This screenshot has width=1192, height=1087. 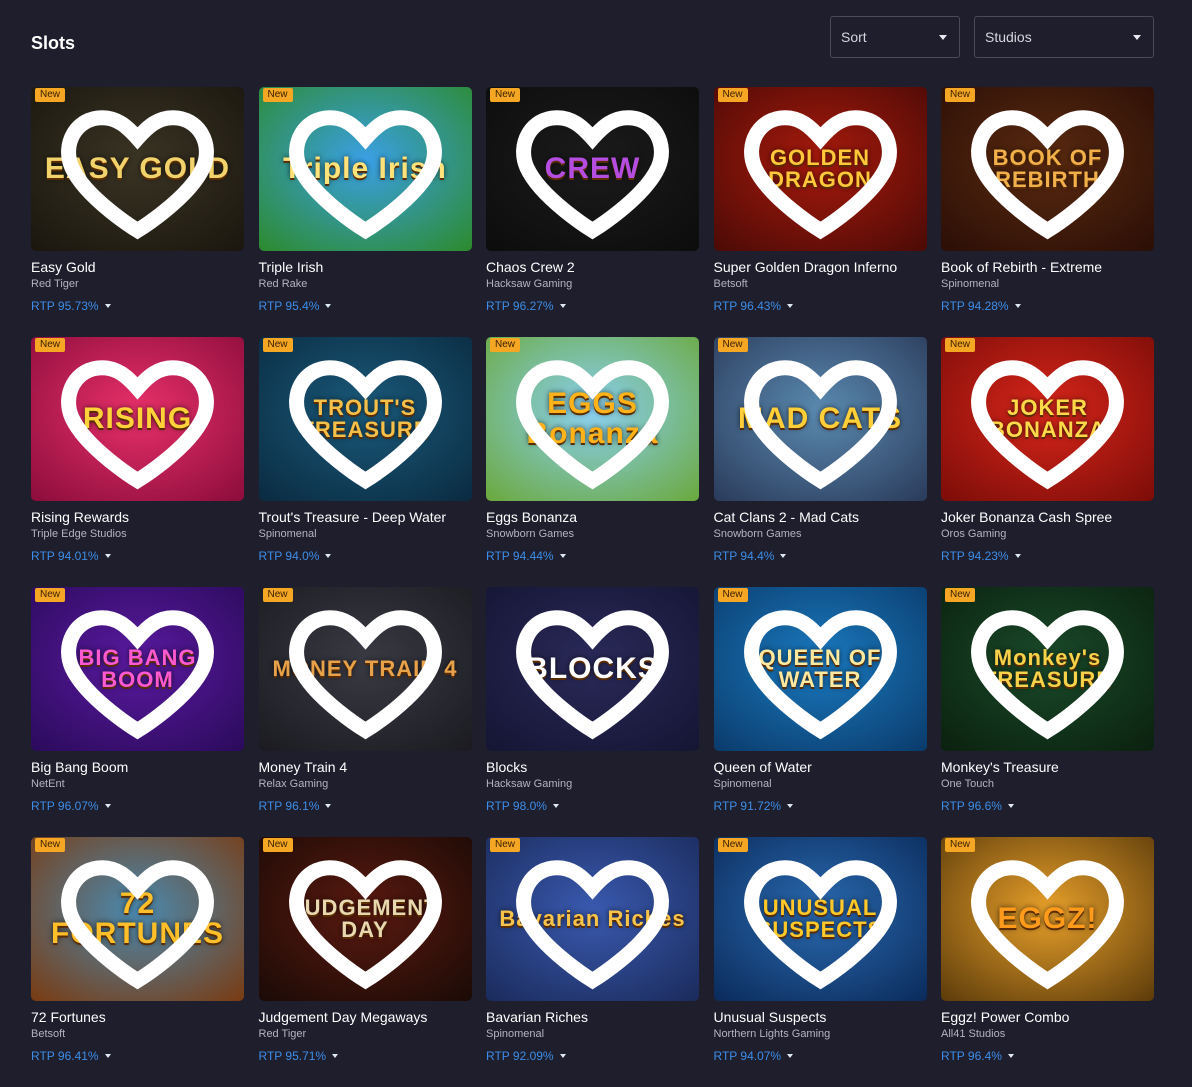 I want to click on game-thumbnail: EGGZ! New, so click(x=1047, y=919).